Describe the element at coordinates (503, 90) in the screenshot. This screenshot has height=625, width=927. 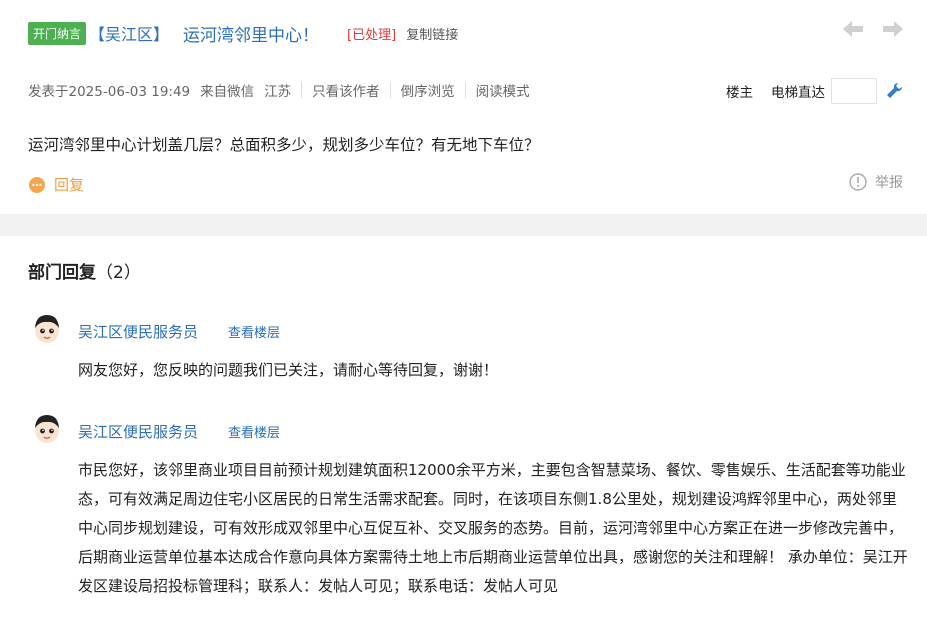
I see `read-mode-link: 阅读模式` at that location.